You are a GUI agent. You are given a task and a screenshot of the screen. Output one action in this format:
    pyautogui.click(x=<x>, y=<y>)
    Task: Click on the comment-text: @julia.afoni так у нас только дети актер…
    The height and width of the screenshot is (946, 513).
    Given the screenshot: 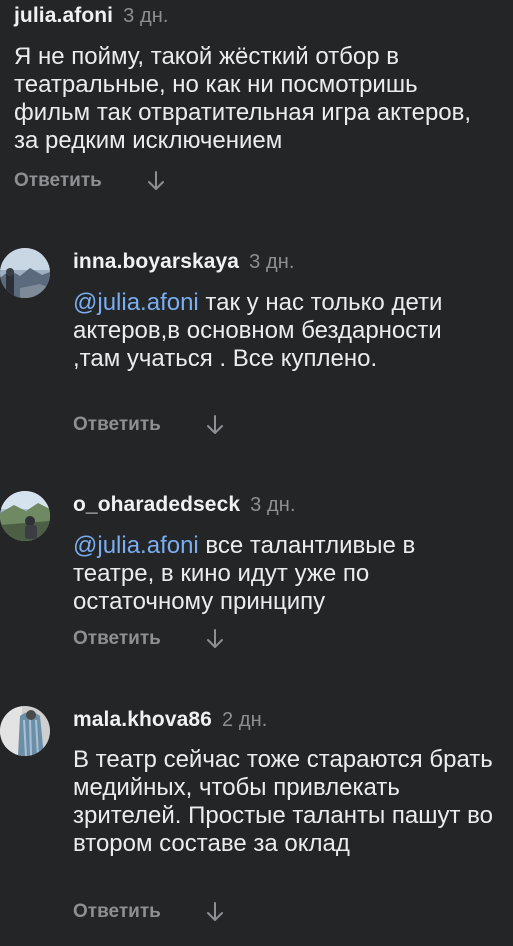 What is the action you would take?
    pyautogui.click(x=283, y=331)
    